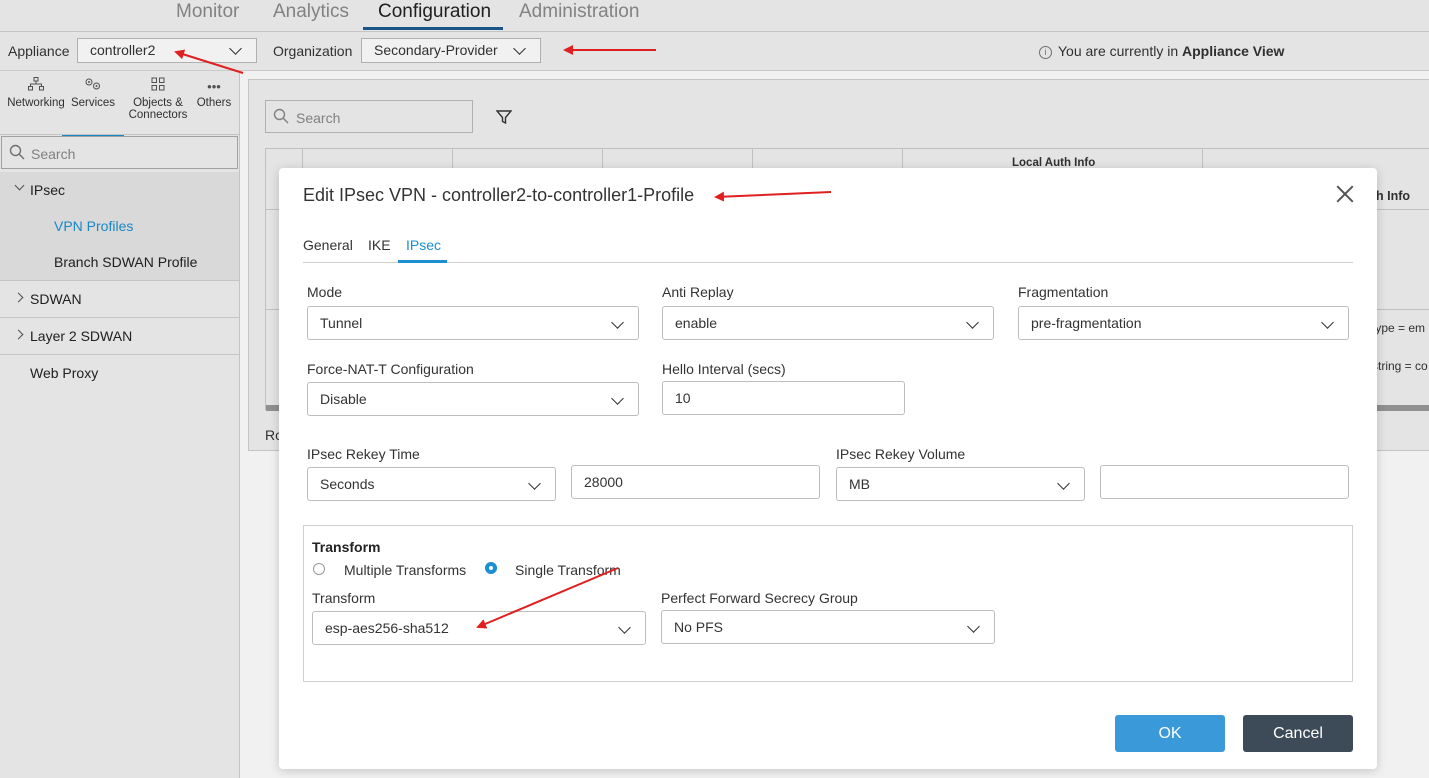 The width and height of the screenshot is (1429, 778). I want to click on anti-replay-label: Anti Replay, so click(698, 292).